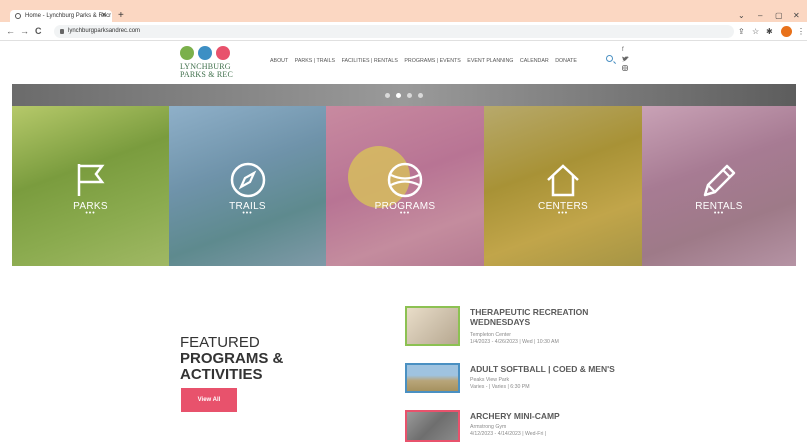 The image size is (807, 448). Describe the element at coordinates (432, 326) in the screenshot. I see `event-thumbnail-therapeutic` at that location.